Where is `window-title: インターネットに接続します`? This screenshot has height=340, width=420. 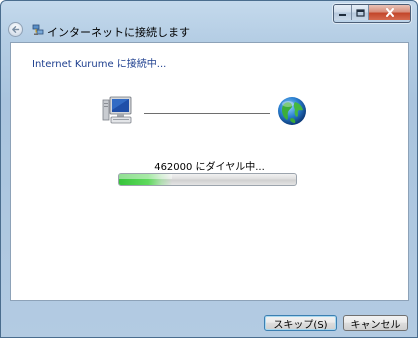
window-title: インターネットに接続します is located at coordinates (118, 32).